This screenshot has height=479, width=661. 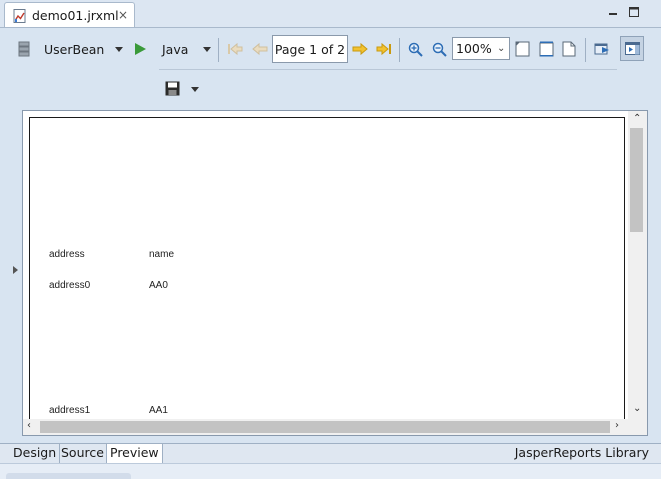 What do you see at coordinates (330, 471) in the screenshot?
I see `lower-panel-edge` at bounding box center [330, 471].